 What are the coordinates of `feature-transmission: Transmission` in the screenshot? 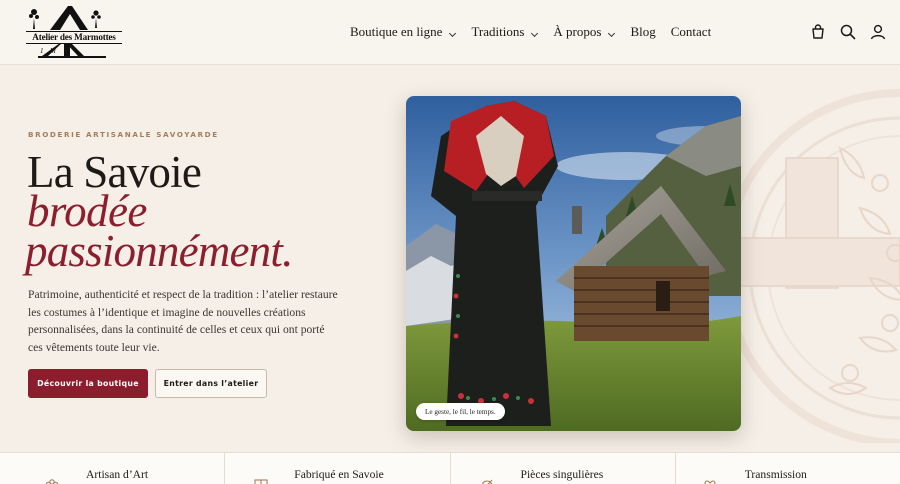 It's located at (788, 468).